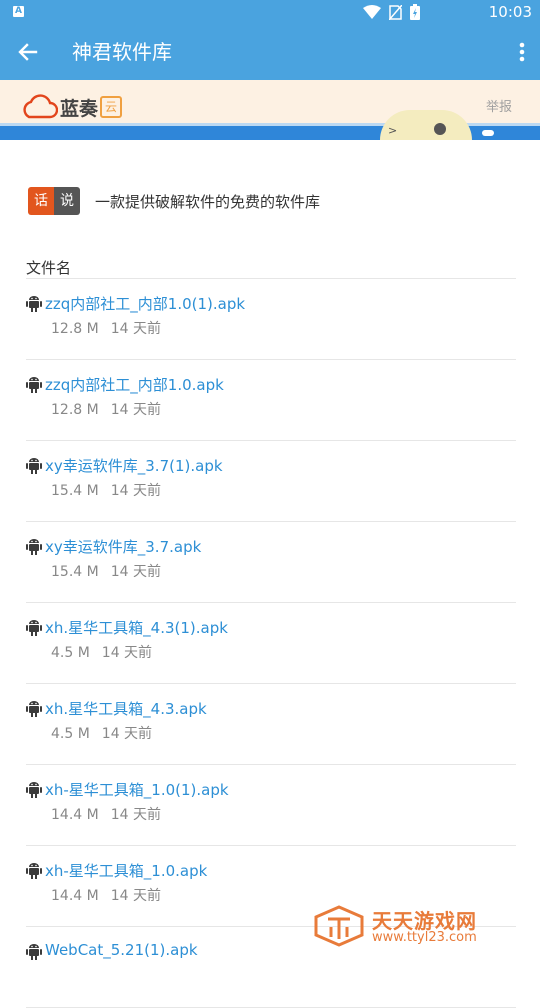  What do you see at coordinates (137, 789) in the screenshot?
I see `file-name: xh-星华工具箱_1.0(1).apk` at bounding box center [137, 789].